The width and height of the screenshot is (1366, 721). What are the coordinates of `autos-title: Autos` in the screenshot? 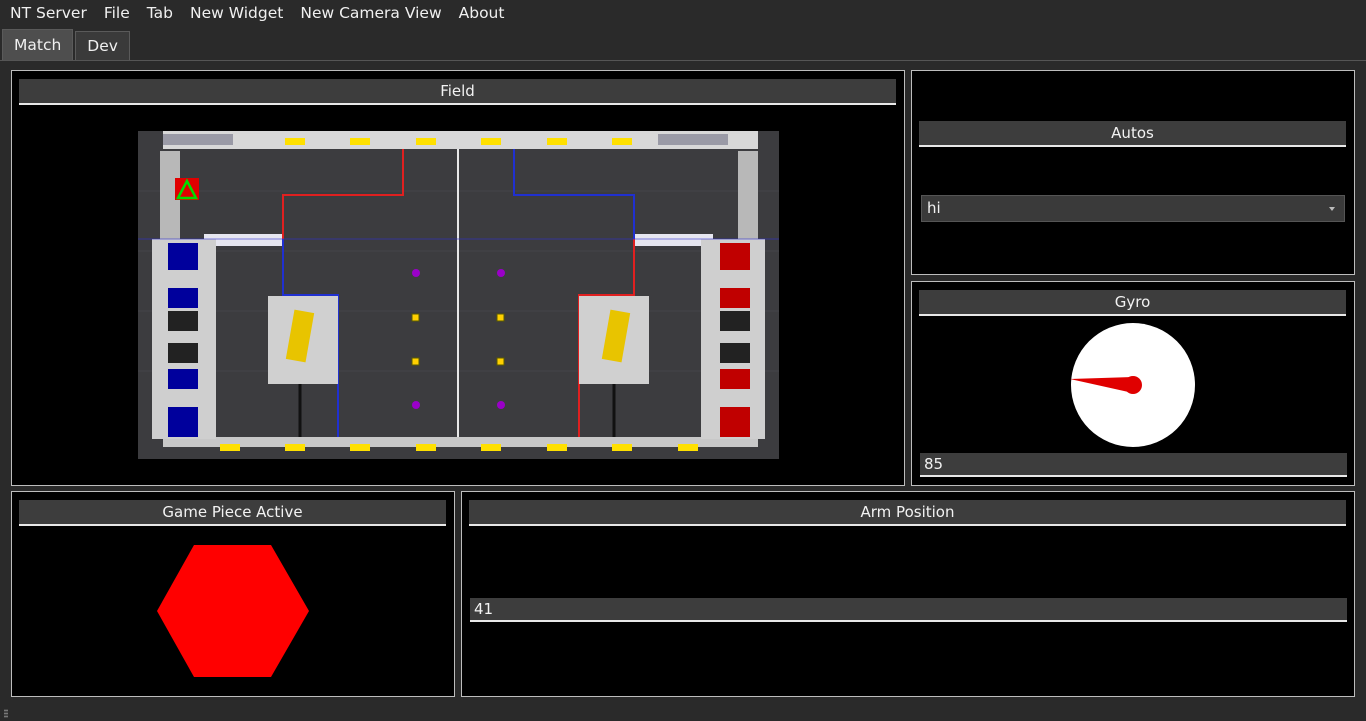 It's located at (1132, 134).